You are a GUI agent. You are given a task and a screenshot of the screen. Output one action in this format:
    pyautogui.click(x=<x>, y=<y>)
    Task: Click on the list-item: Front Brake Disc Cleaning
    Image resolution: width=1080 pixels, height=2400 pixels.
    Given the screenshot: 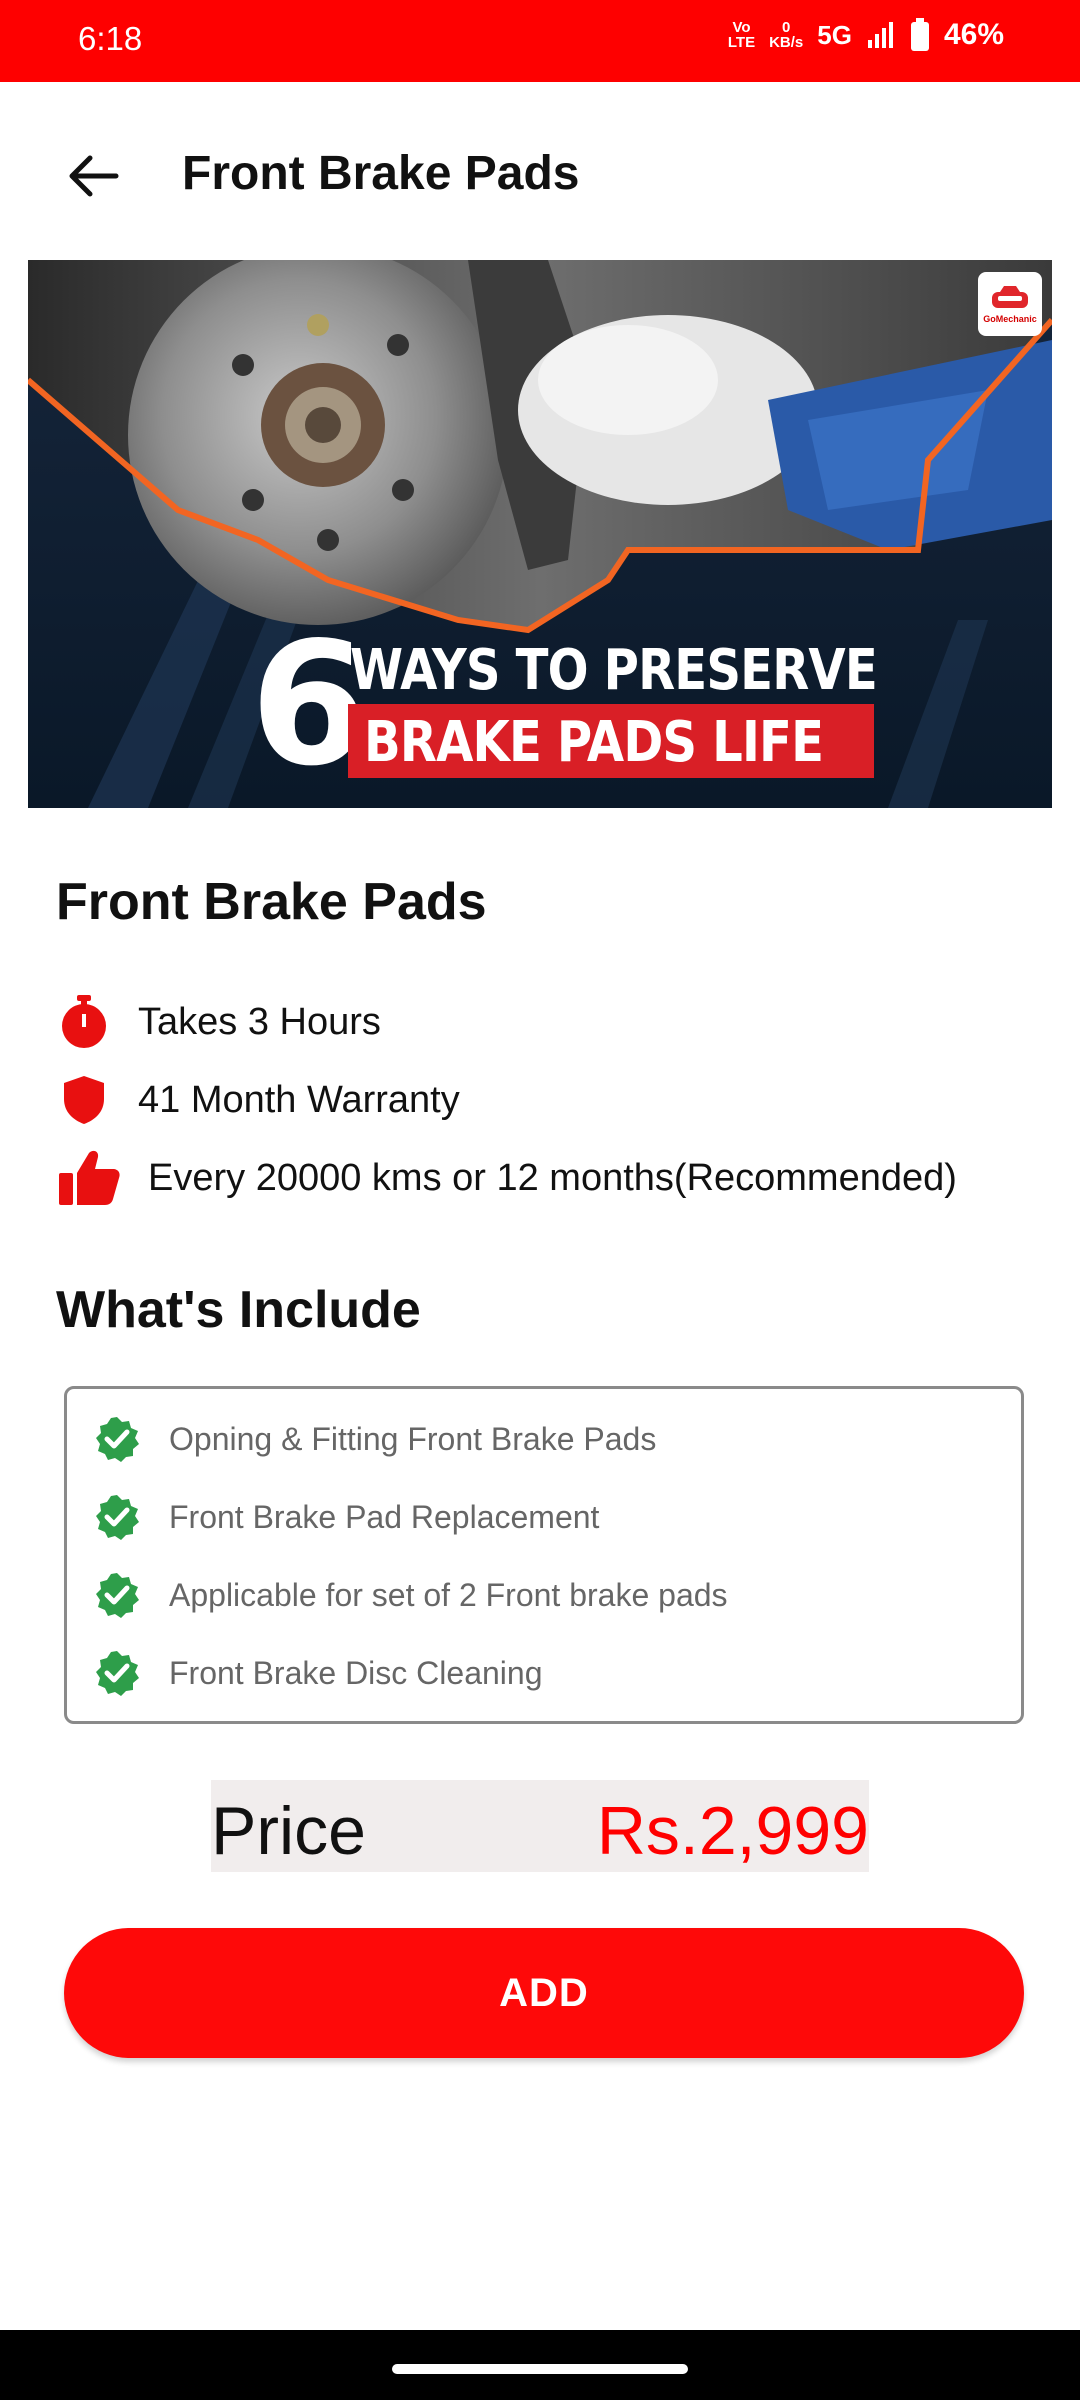 What is the action you would take?
    pyautogui.click(x=317, y=1673)
    